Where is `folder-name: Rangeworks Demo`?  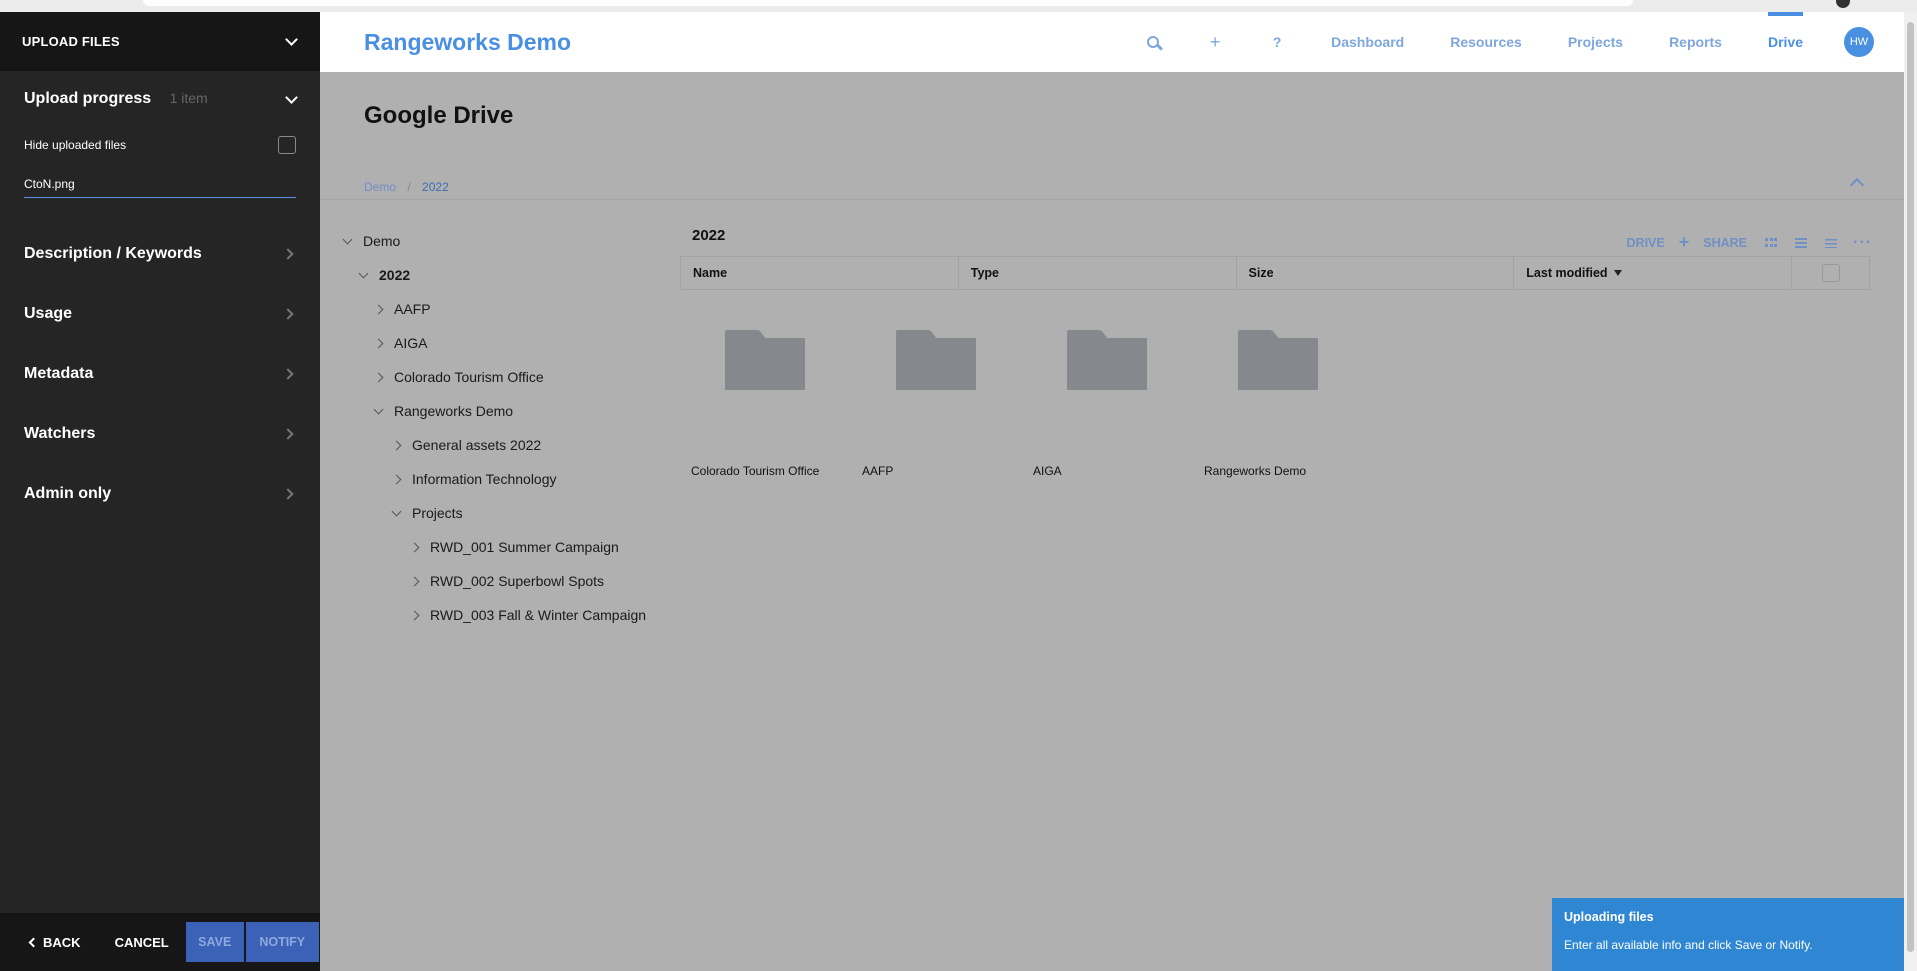
folder-name: Rangeworks Demo is located at coordinates (1255, 471).